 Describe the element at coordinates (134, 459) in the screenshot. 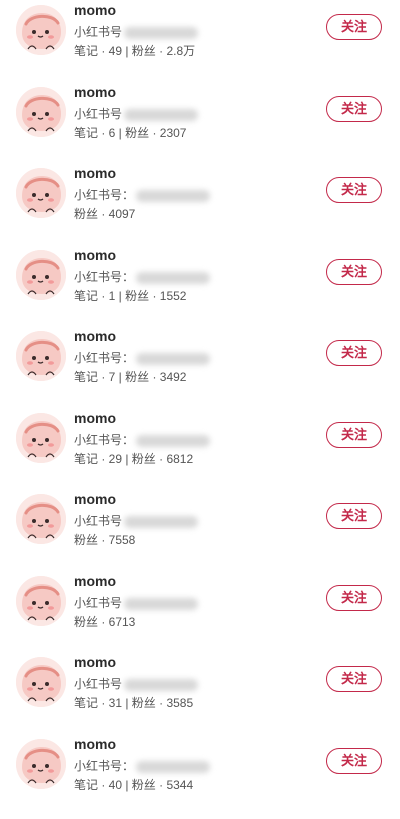

I see `user-stats: 笔记 · 29 | 粉丝 · 6812` at that location.